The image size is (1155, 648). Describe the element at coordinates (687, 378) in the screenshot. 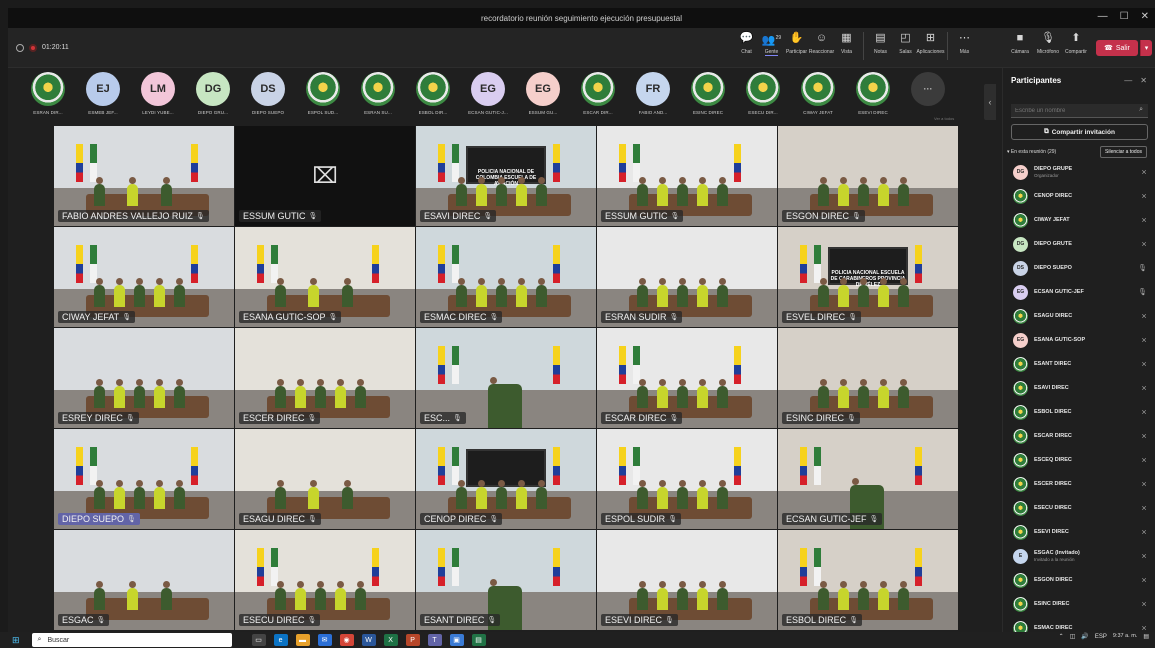

I see `video-tile: ESCAR DIREC 🎙` at that location.